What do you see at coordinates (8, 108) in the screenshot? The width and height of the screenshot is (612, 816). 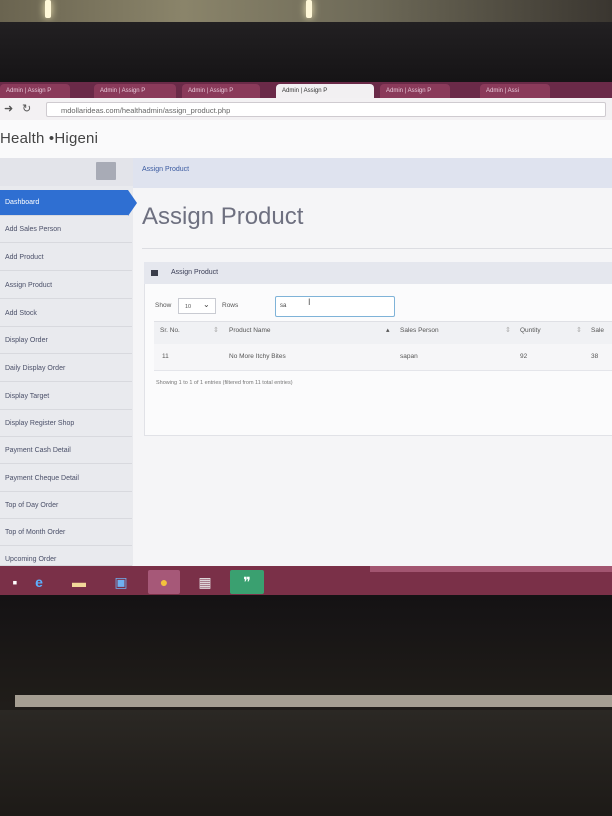 I see `forward-arrow-icon: ➜` at bounding box center [8, 108].